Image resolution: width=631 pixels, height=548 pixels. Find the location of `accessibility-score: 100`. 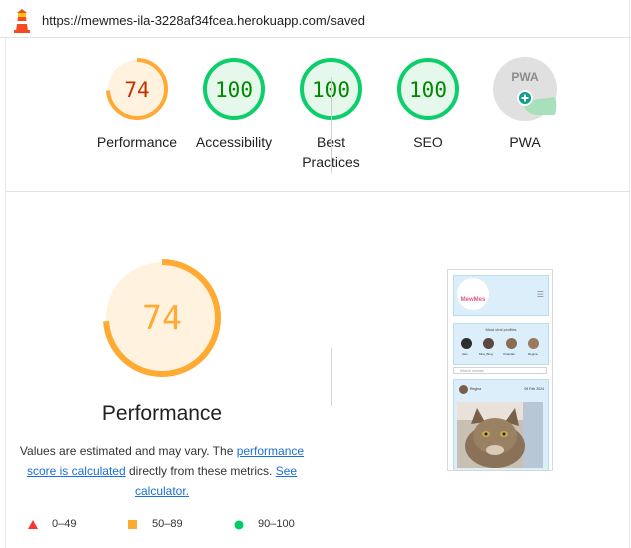

accessibility-score: 100 is located at coordinates (234, 90).